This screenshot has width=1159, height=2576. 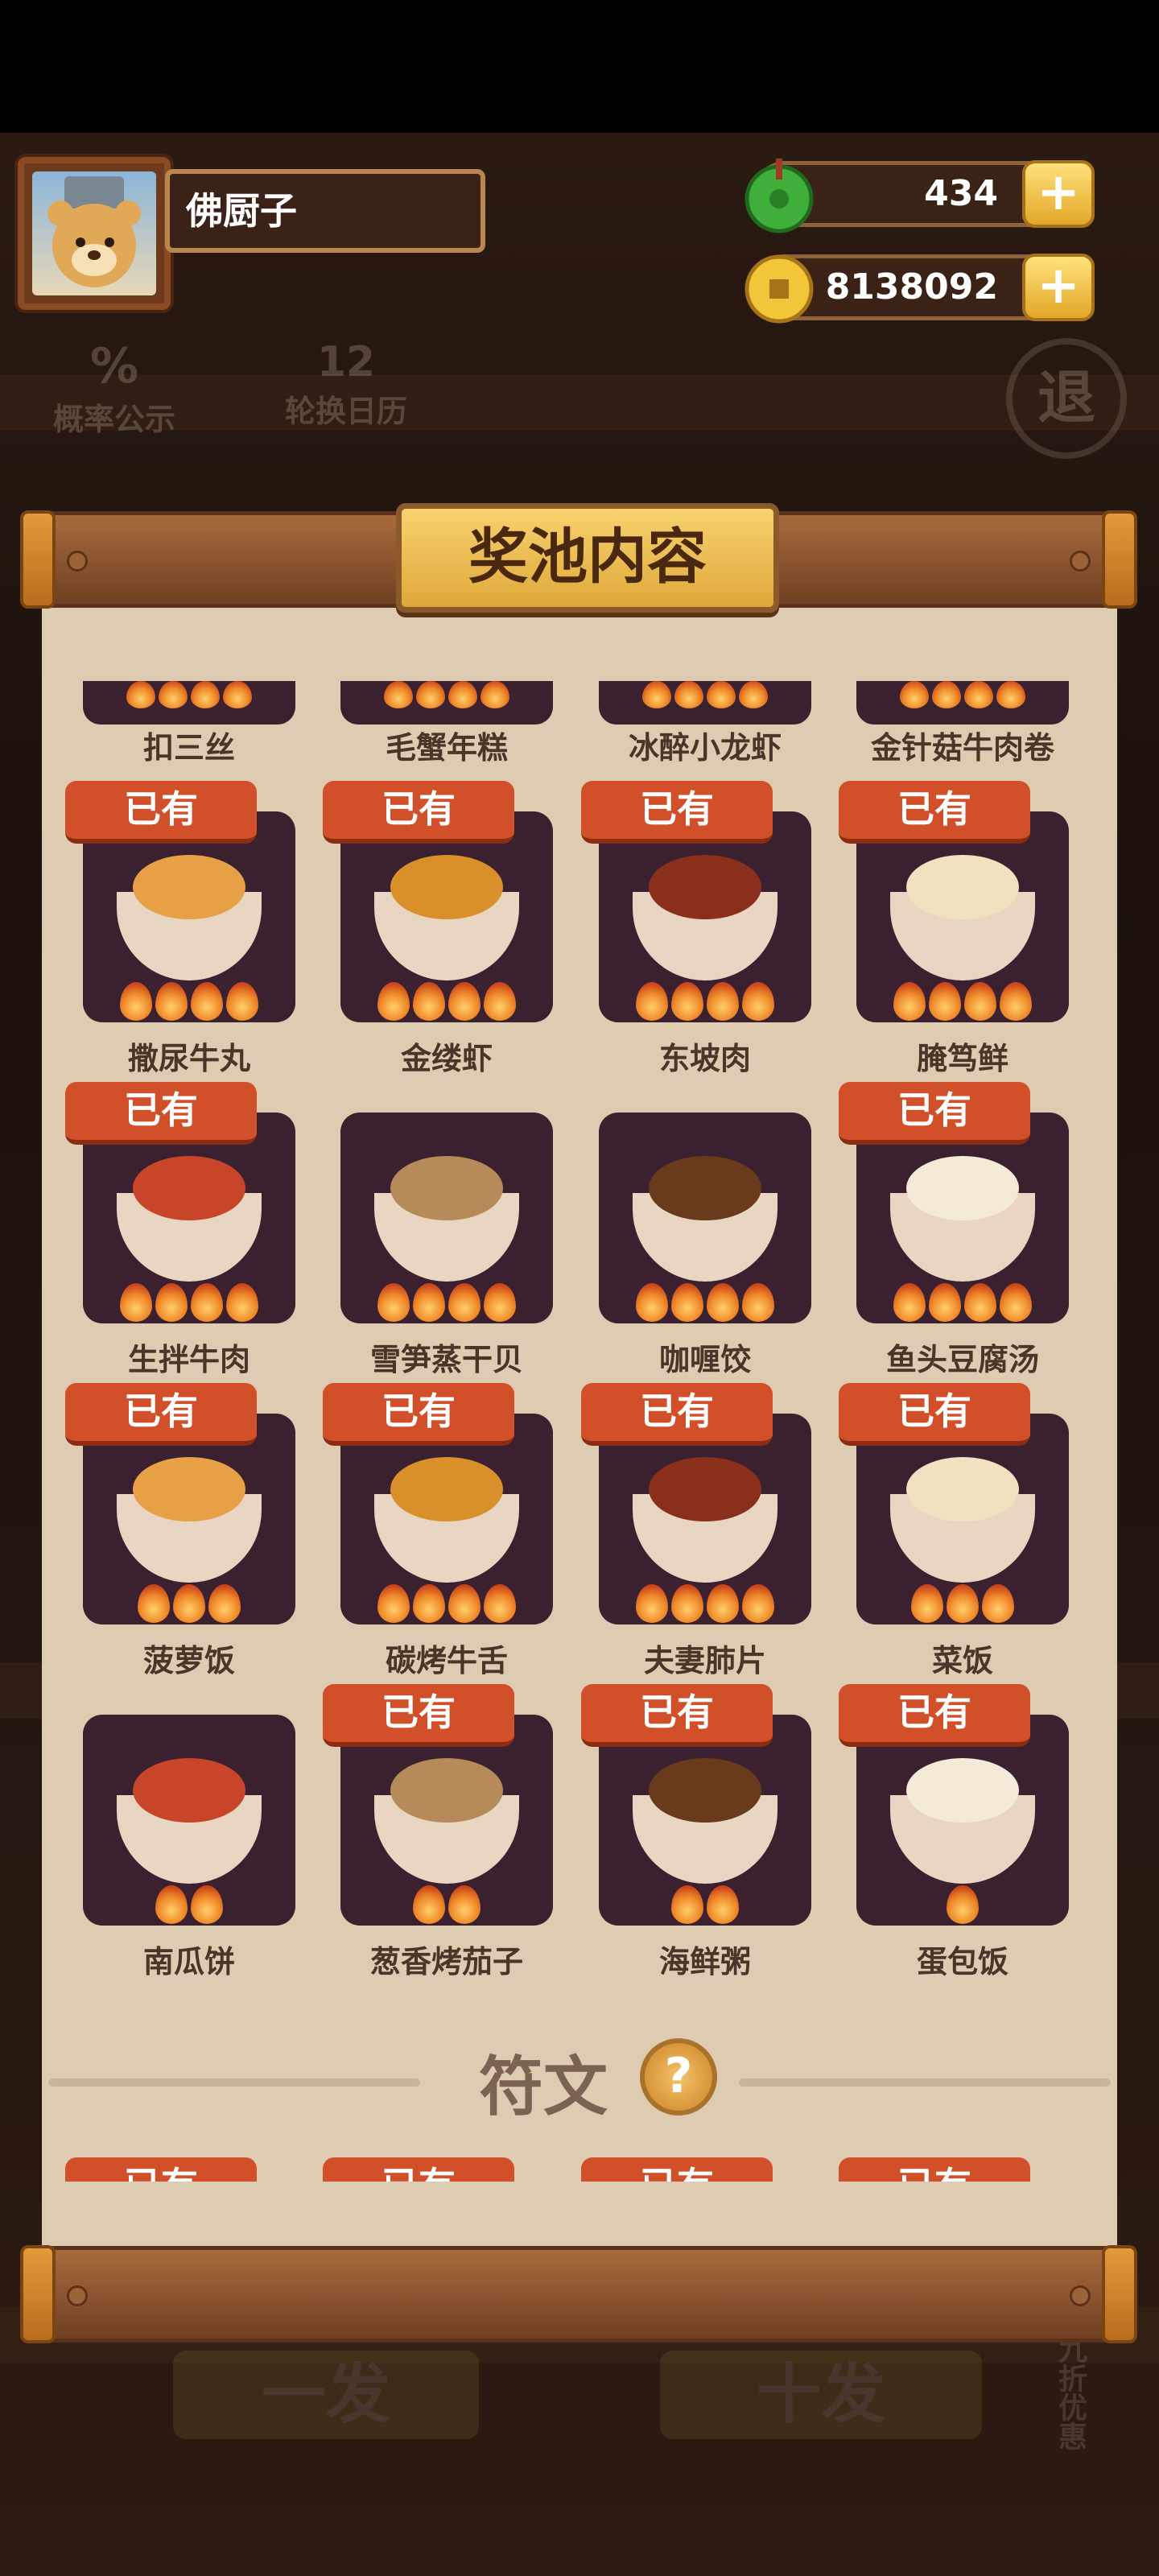 What do you see at coordinates (962, 1359) in the screenshot?
I see `dish-name: 鱼头豆腐汤` at bounding box center [962, 1359].